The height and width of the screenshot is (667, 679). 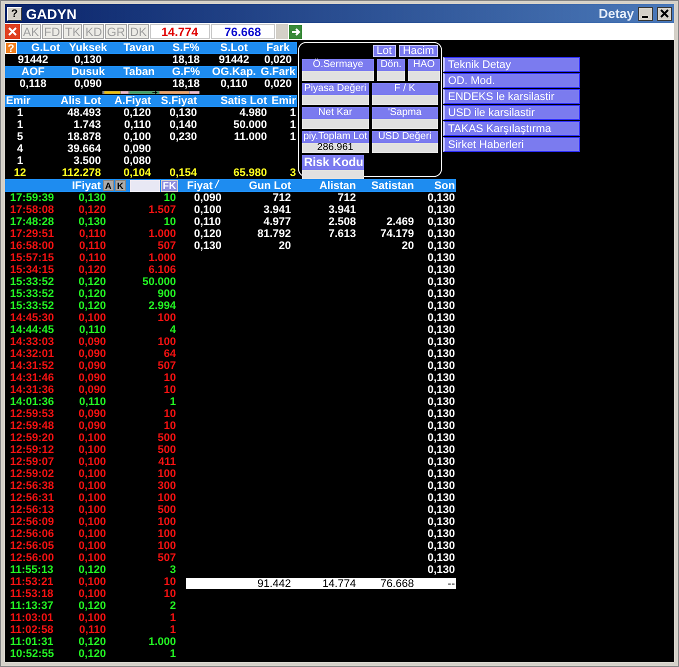 I want to click on time-cell-text: 12:59:20, so click(x=32, y=438).